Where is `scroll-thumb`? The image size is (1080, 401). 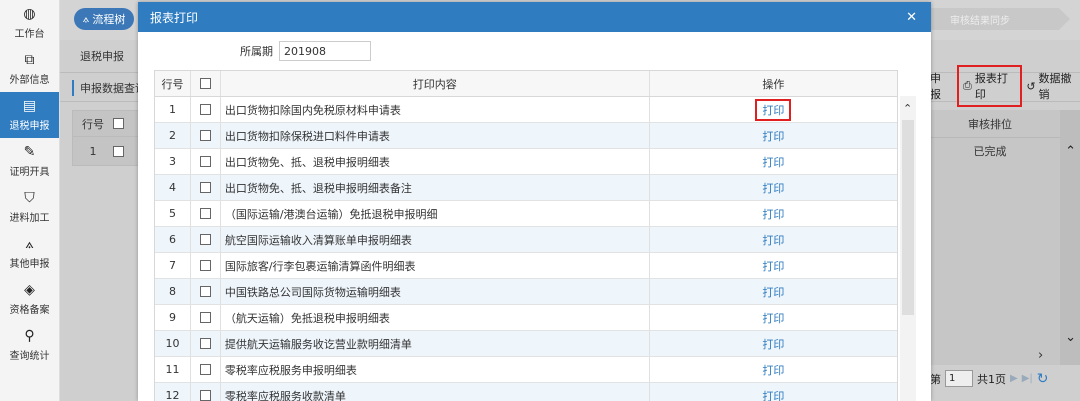
scroll-thumb is located at coordinates (908, 217).